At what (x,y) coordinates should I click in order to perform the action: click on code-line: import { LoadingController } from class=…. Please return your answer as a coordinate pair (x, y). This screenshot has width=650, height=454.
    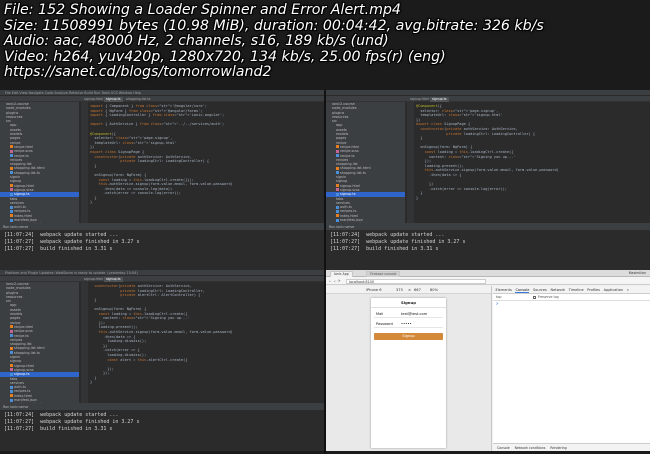
    Looking at the image, I should click on (157, 115).